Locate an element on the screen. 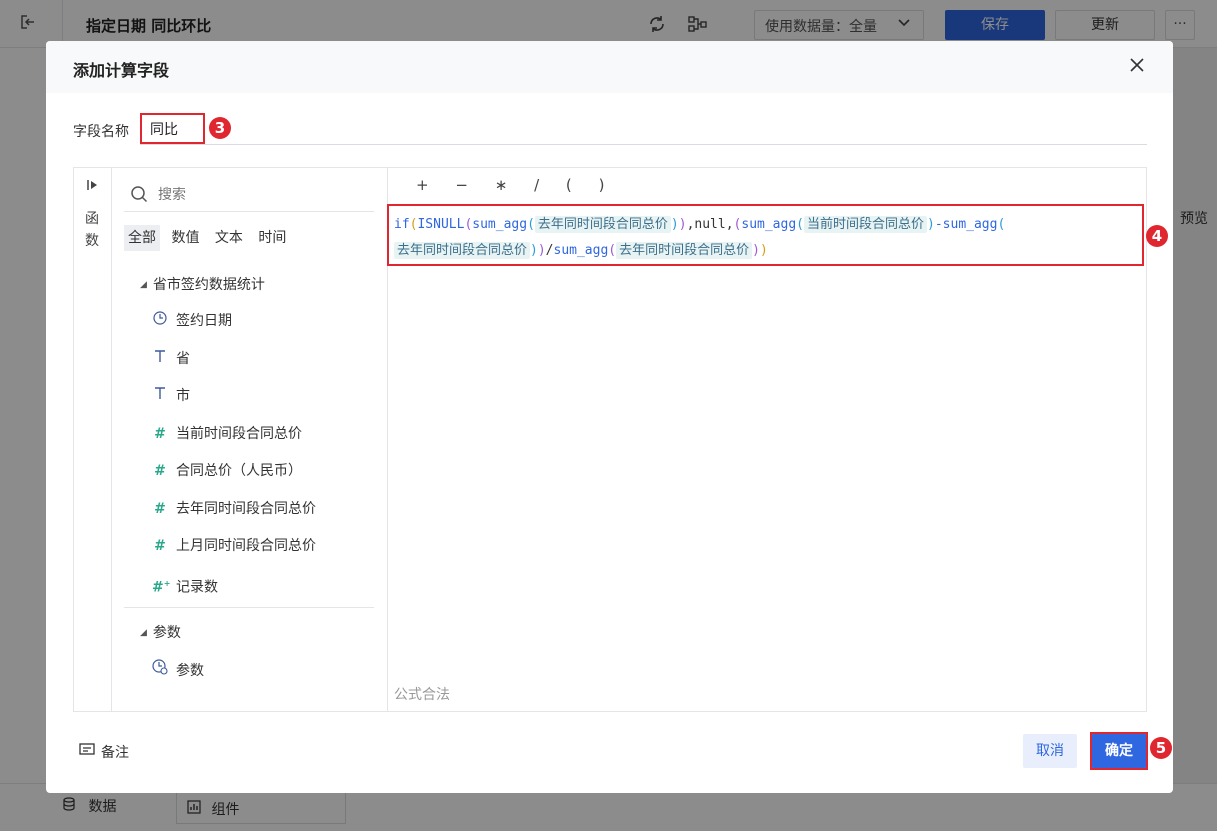 Image resolution: width=1217 pixels, height=831 pixels. field-label: 去年同时间段合同总价 is located at coordinates (246, 509).